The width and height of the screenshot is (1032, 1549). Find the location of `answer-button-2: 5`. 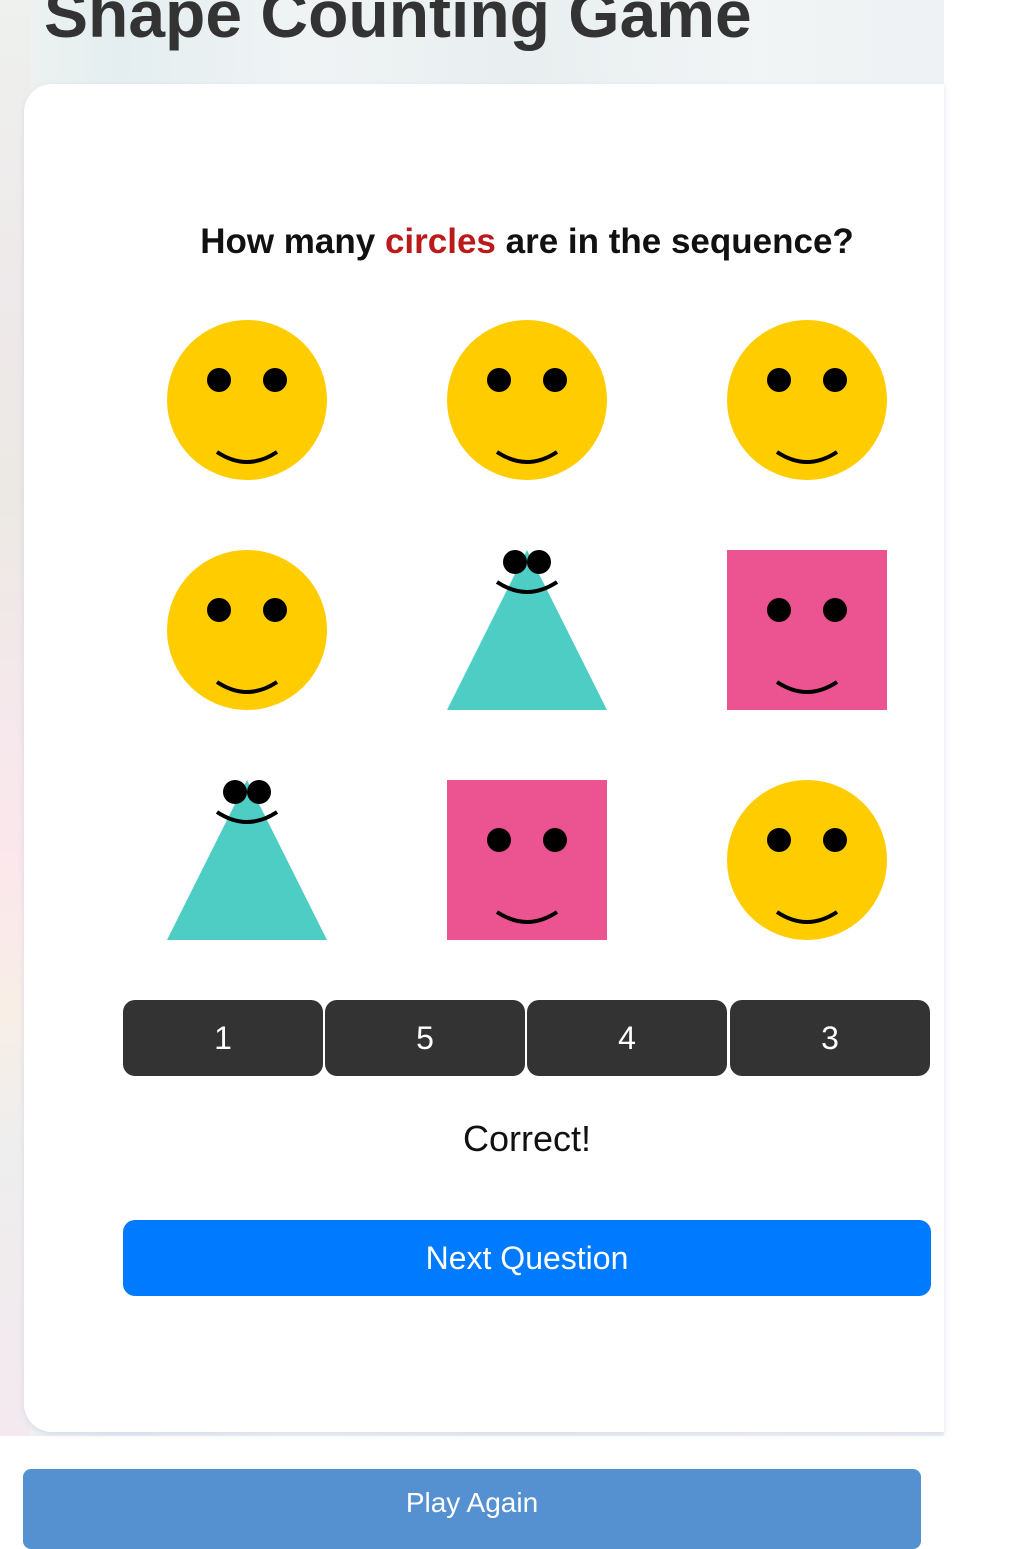

answer-button-2: 5 is located at coordinates (425, 1038).